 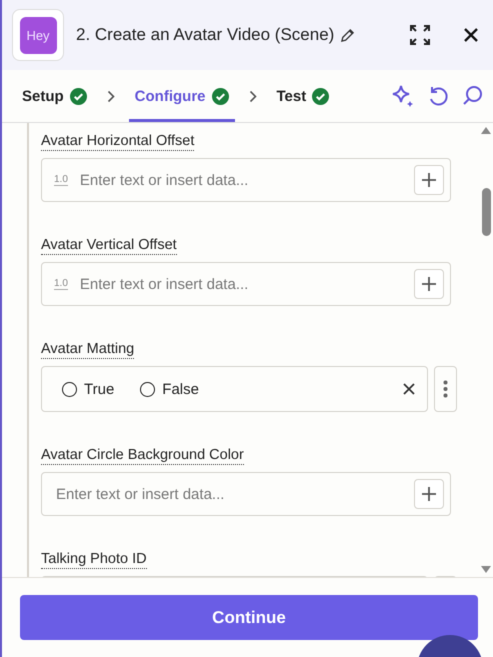 What do you see at coordinates (99, 389) in the screenshot?
I see `radio-label: True` at bounding box center [99, 389].